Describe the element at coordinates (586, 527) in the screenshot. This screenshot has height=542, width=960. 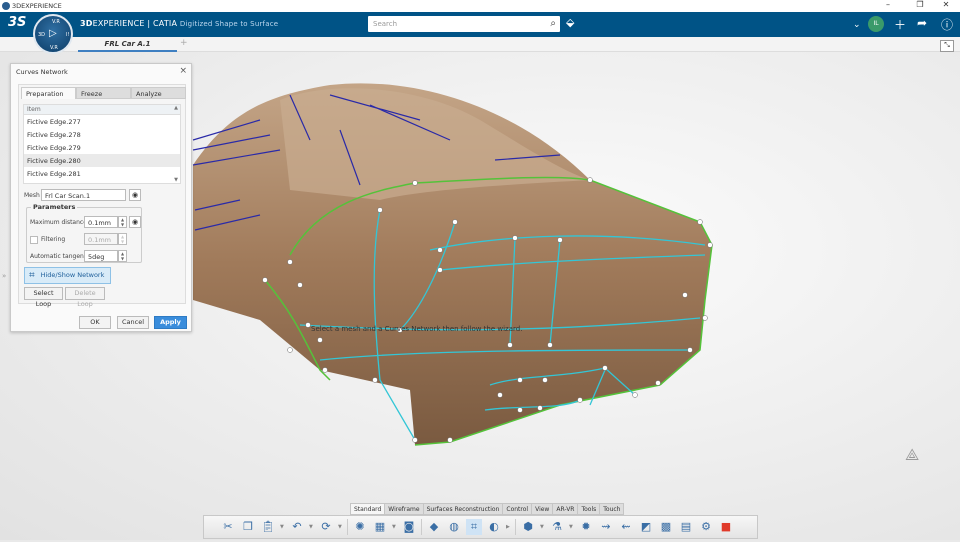
I see `point-icon: ✹` at that location.